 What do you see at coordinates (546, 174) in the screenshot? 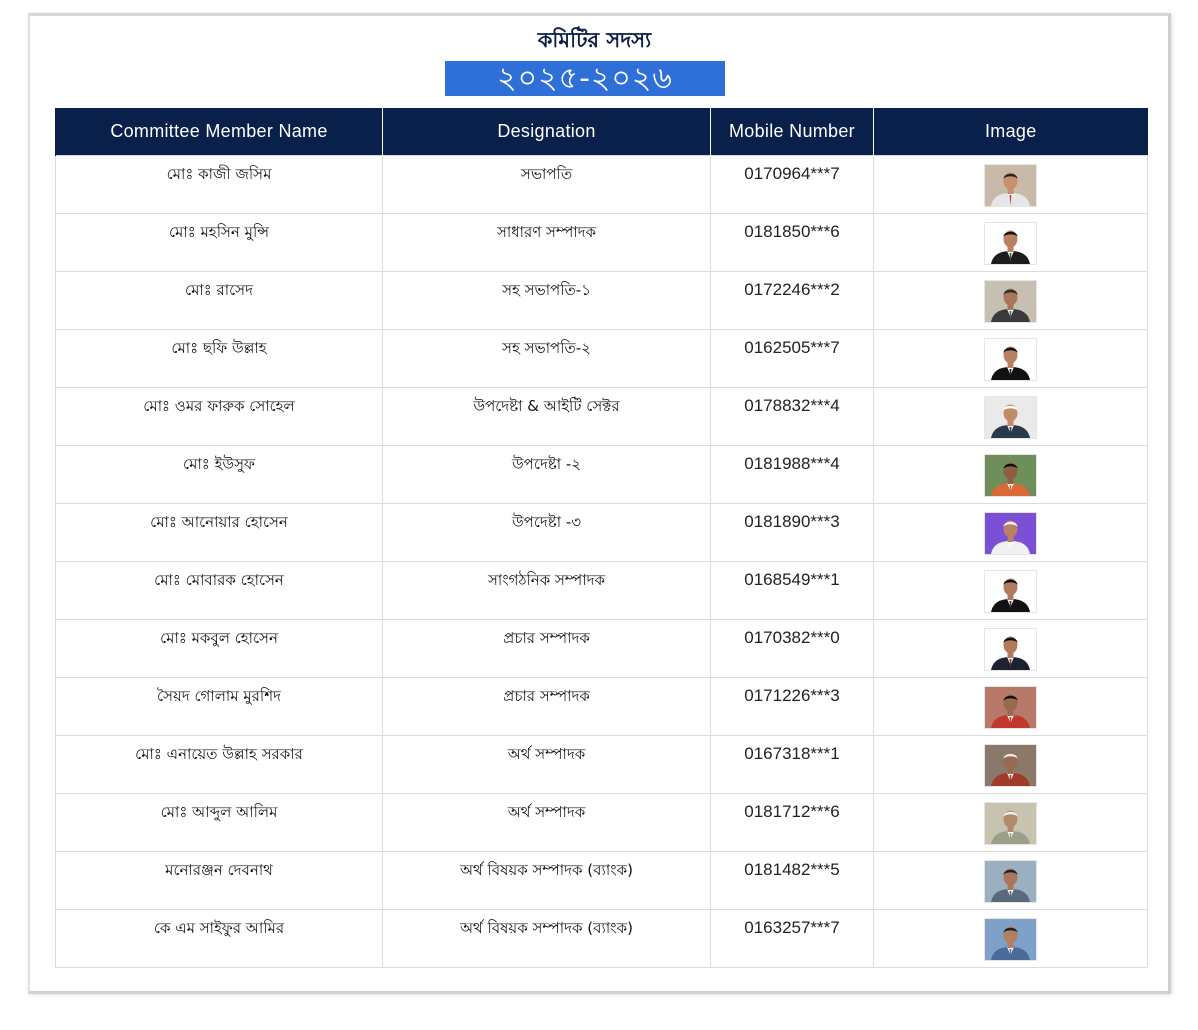
I see `member-designation: সভাপতি` at bounding box center [546, 174].